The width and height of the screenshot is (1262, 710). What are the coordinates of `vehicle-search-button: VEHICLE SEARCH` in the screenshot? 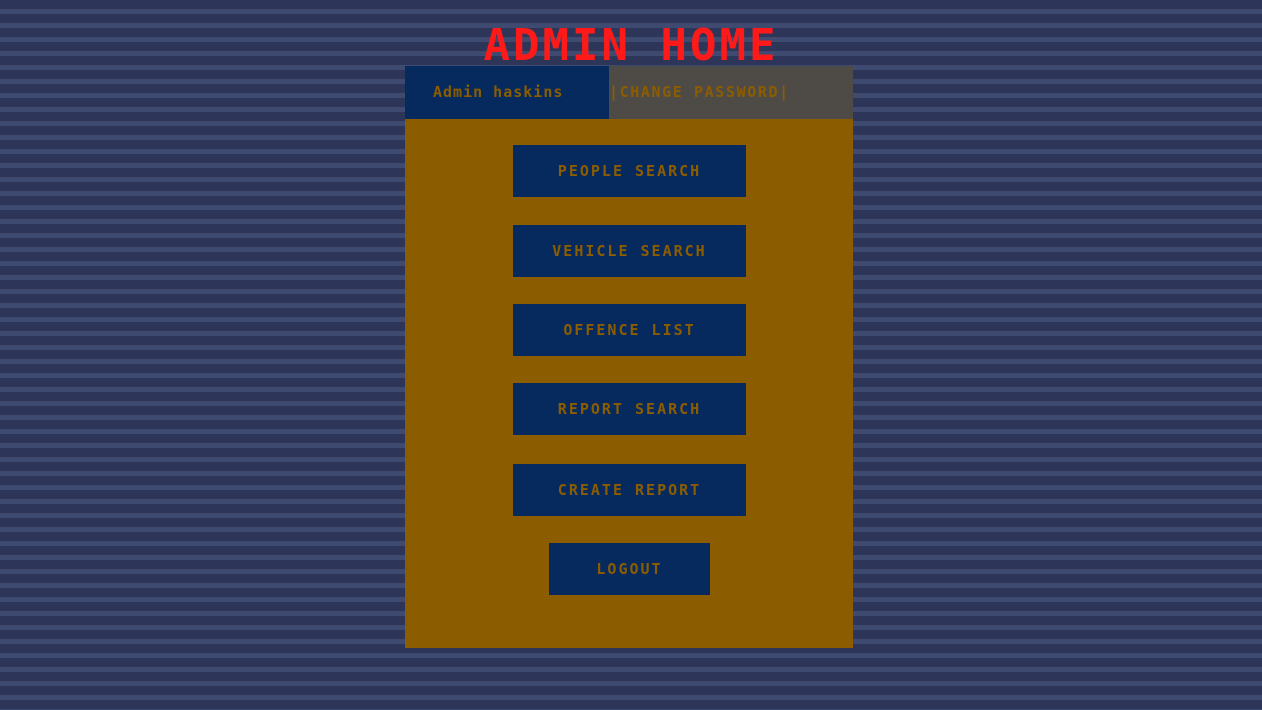 It's located at (629, 251).